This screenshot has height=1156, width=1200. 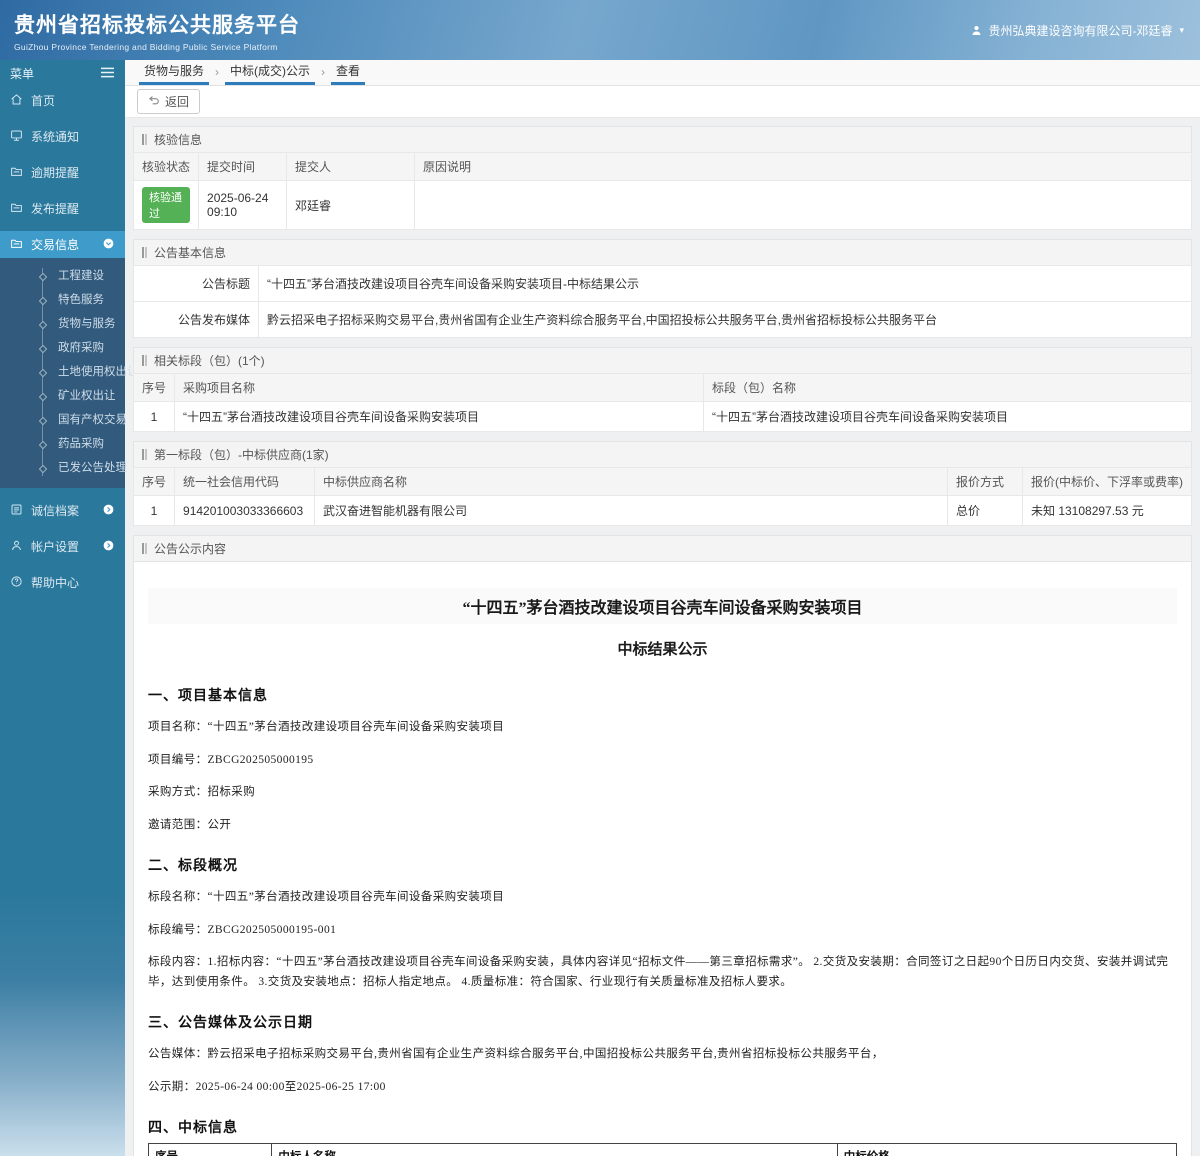 I want to click on sidebar-menu-header: 菜单, so click(x=62, y=73).